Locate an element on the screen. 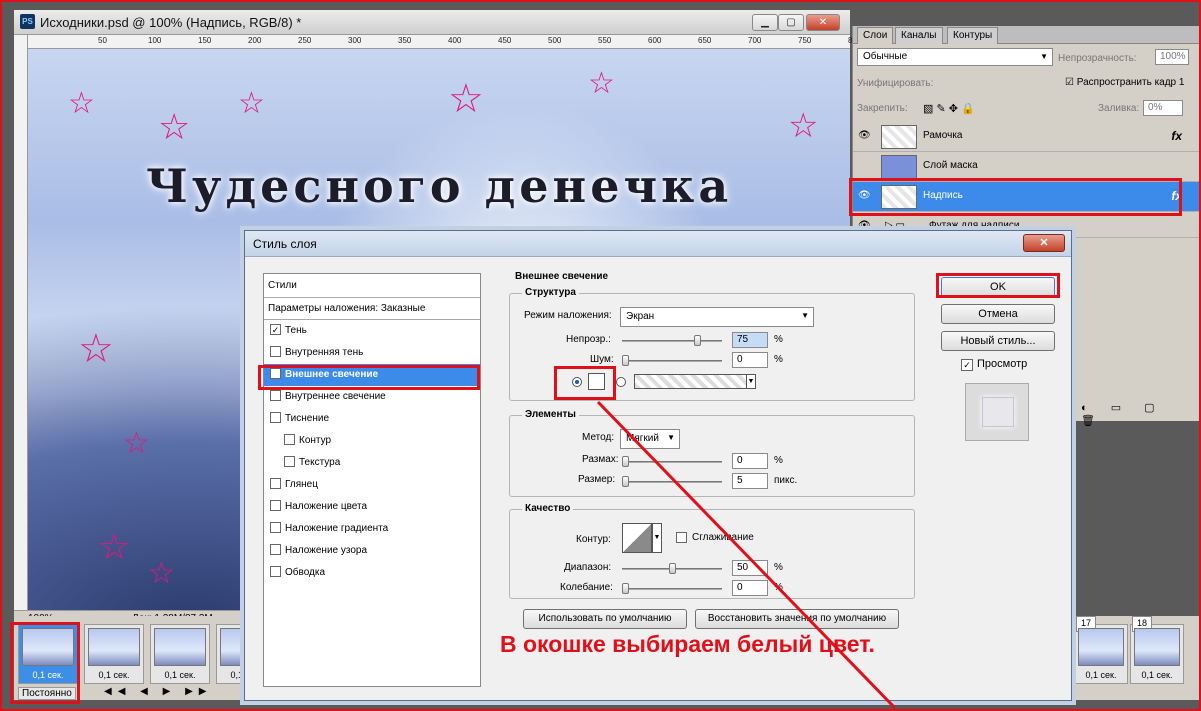 The image size is (1201, 711). dialog-titlebar: Стиль слоя ✕ is located at coordinates (658, 244).